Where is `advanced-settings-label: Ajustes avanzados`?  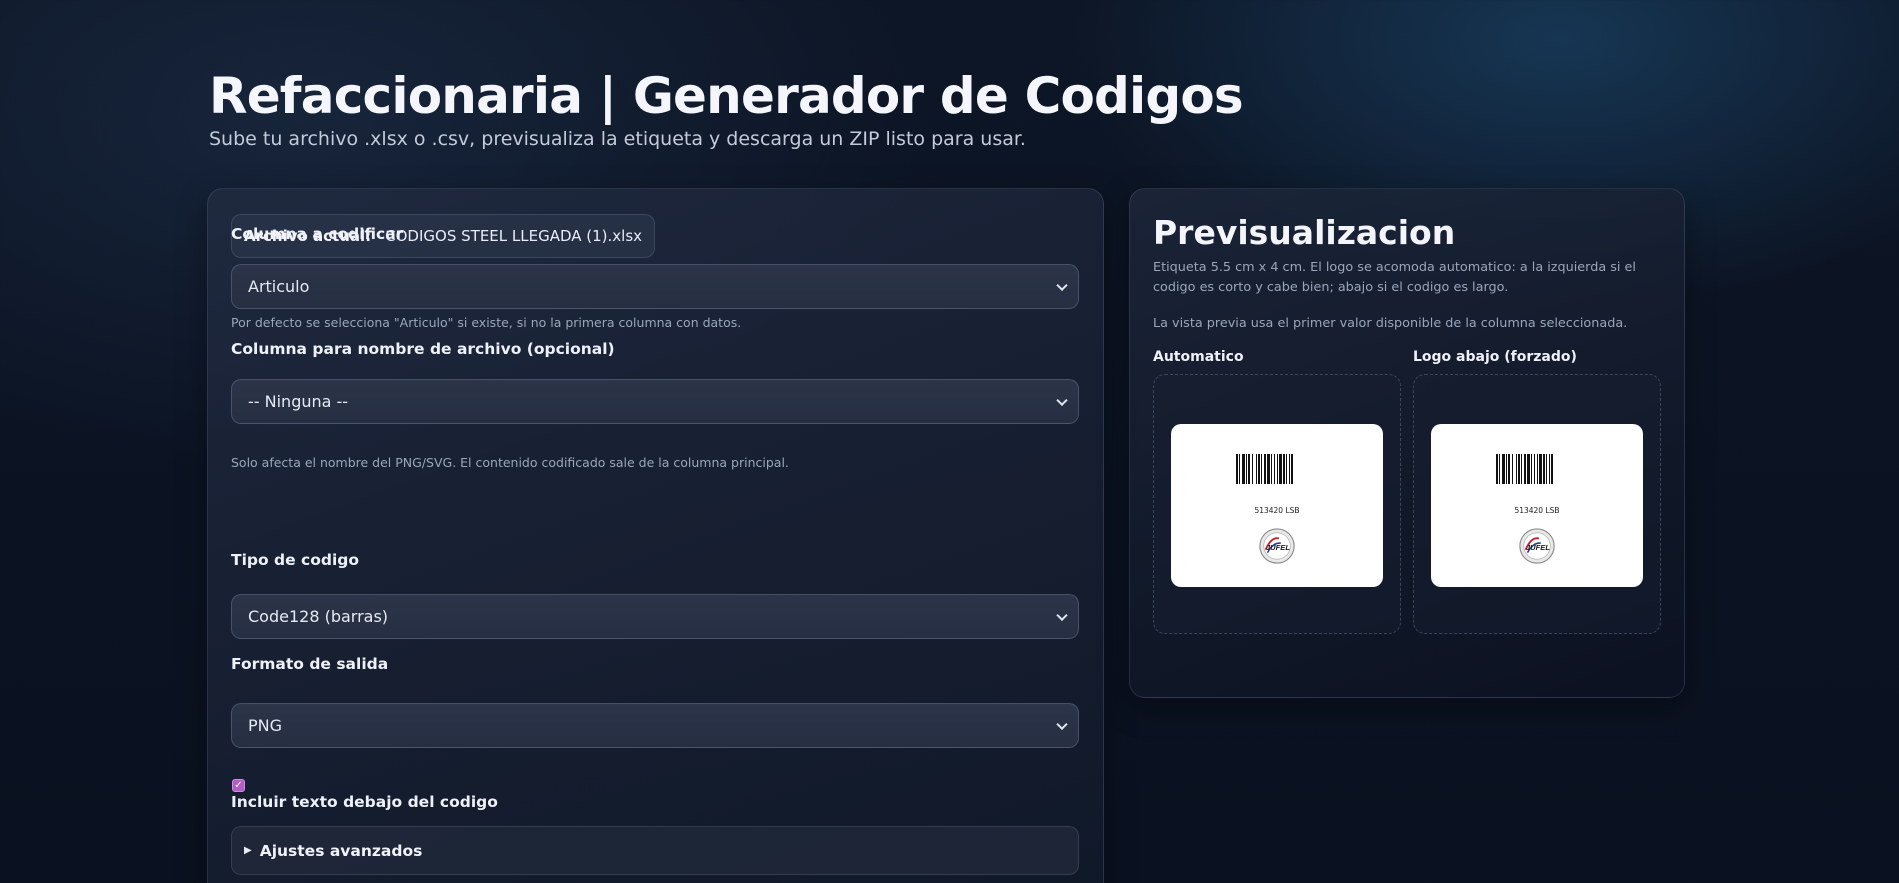
advanced-settings-label: Ajustes avanzados is located at coordinates (341, 850).